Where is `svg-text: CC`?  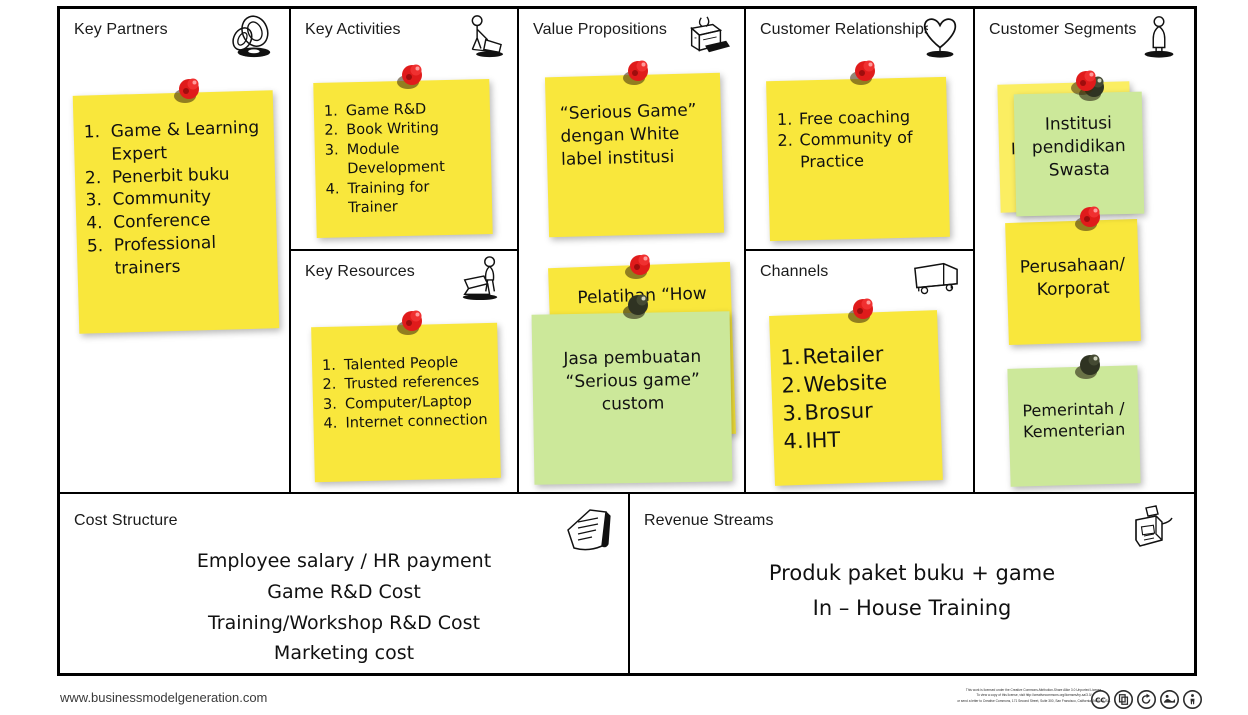
svg-text: CC is located at coordinates (1100, 700).